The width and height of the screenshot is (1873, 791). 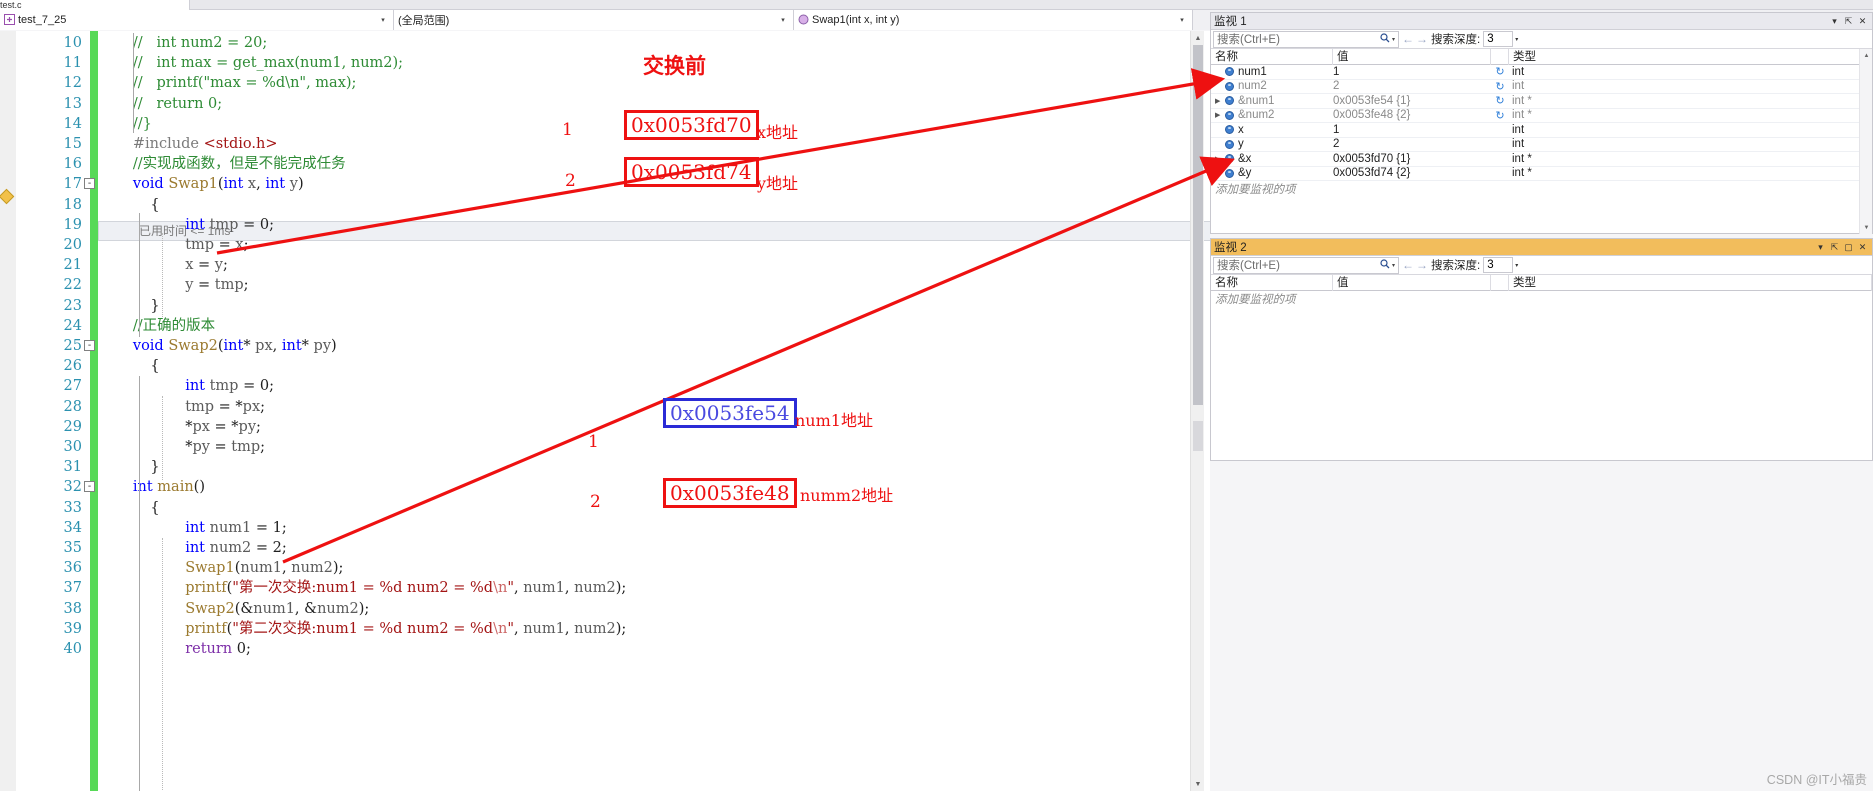 What do you see at coordinates (1272, 115) in the screenshot?
I see `watch-row-name-cell: ▶ &num2` at bounding box center [1272, 115].